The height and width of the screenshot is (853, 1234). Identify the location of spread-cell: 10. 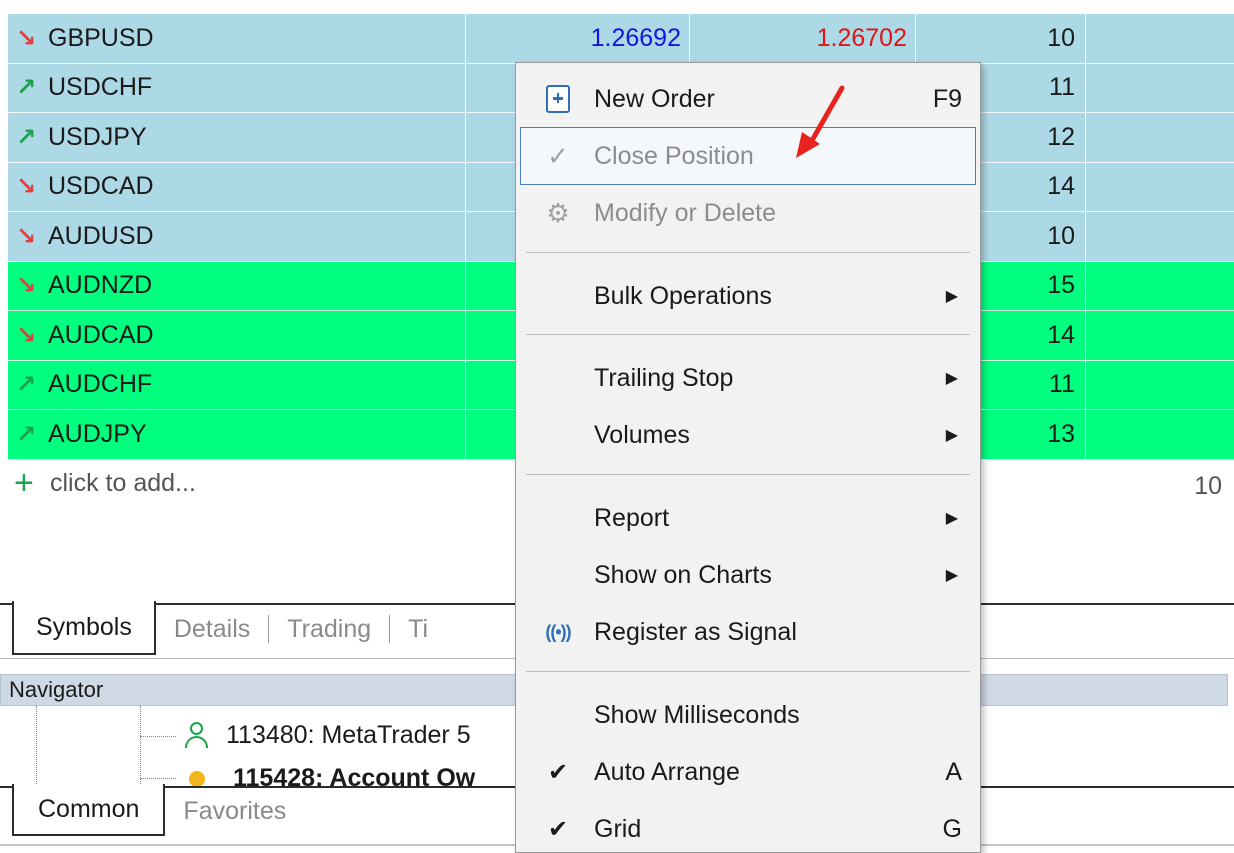
(1001, 39).